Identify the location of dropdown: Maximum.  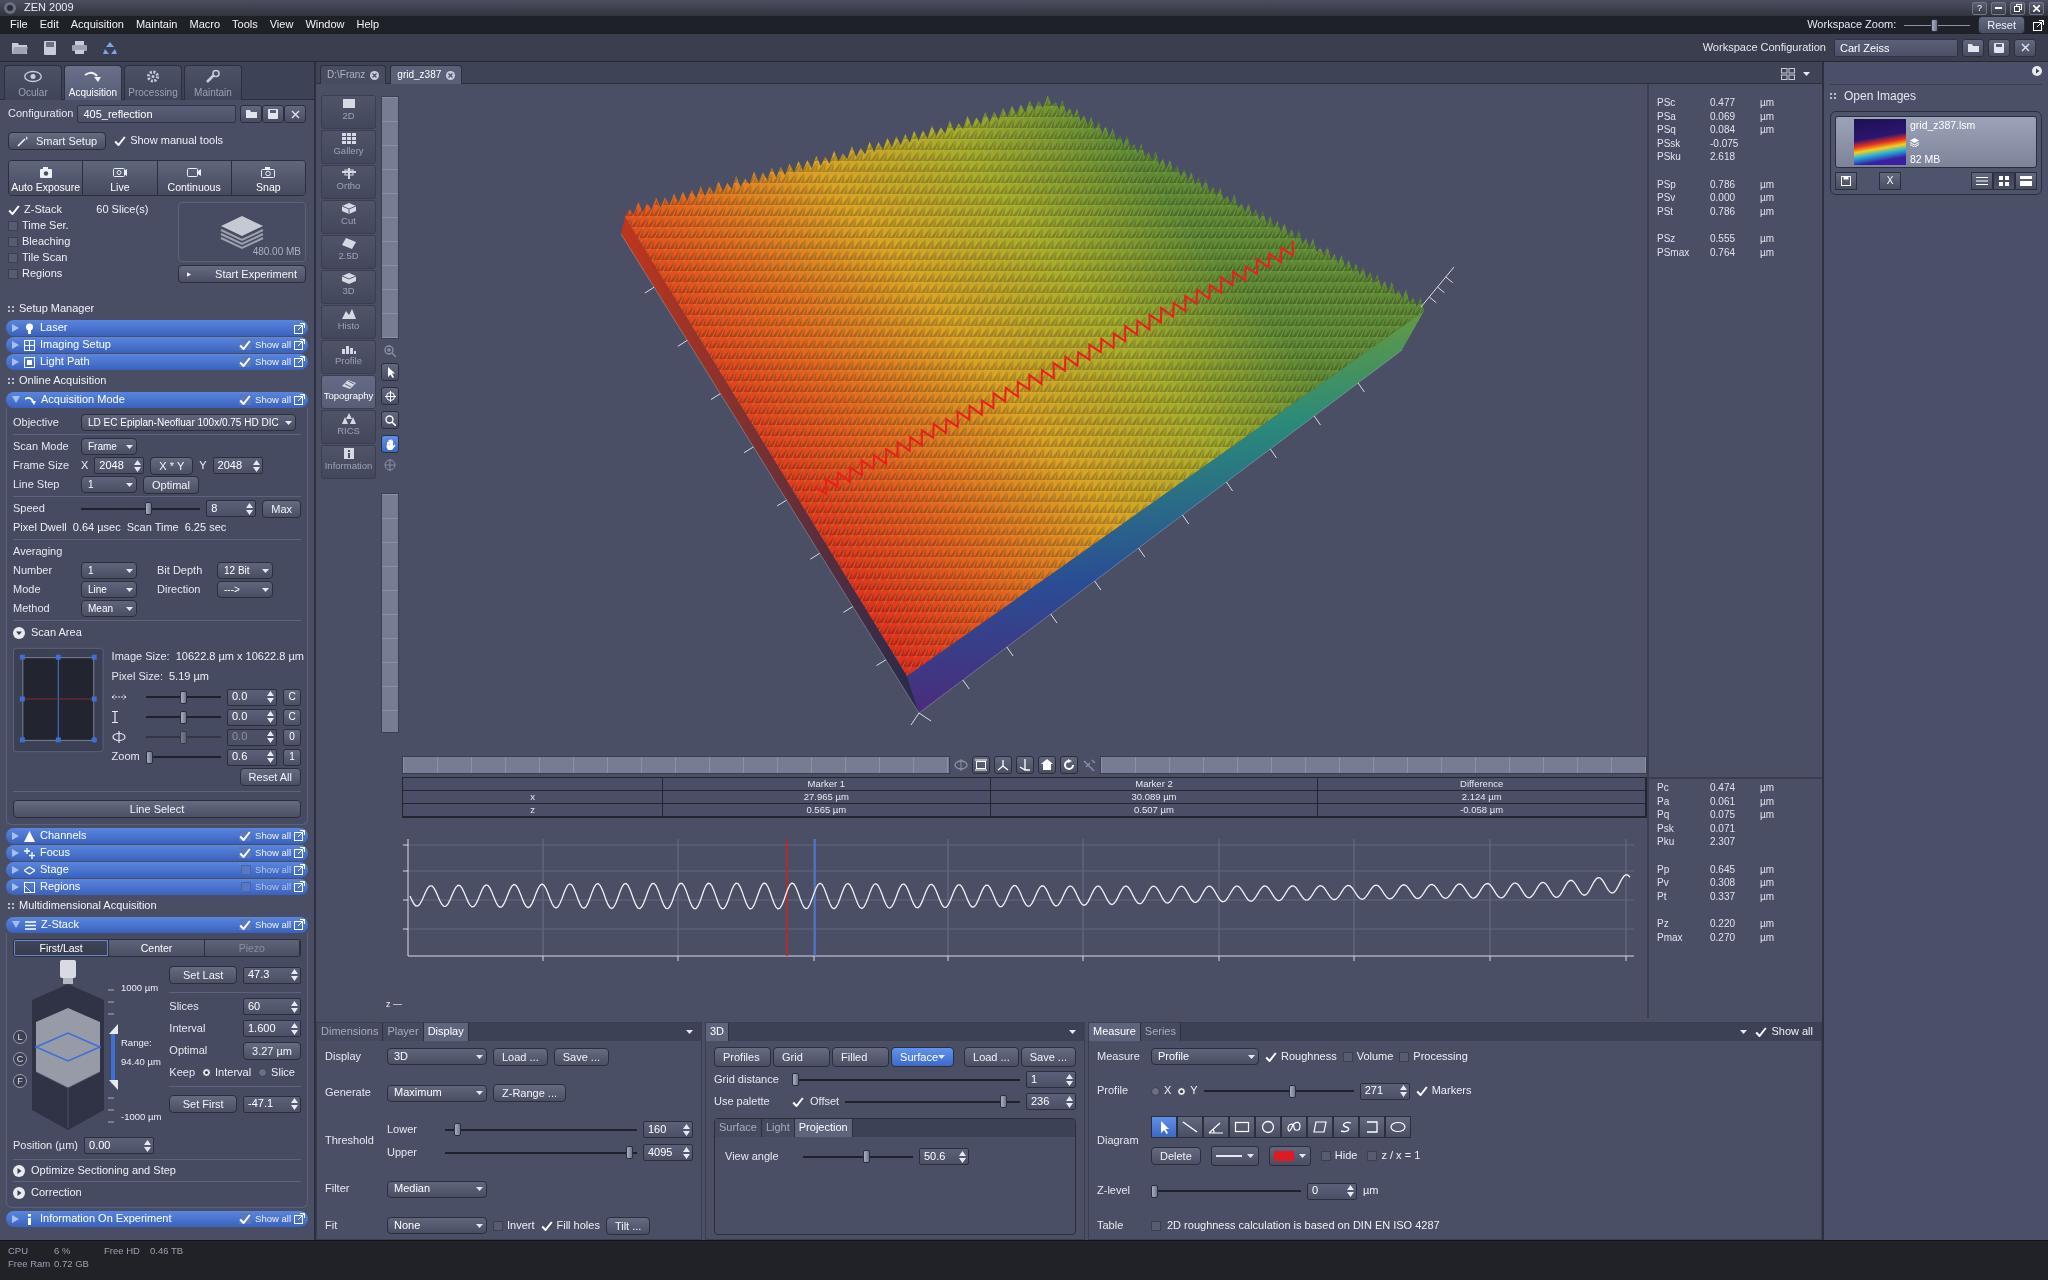
(437, 1093).